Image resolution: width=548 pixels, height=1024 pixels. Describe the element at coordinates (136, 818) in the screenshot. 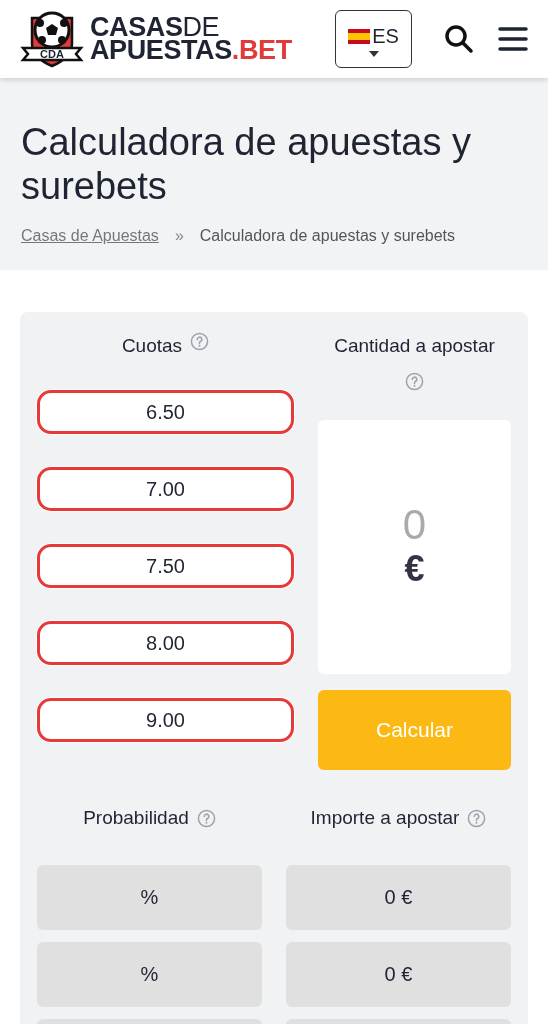

I see `probability-label: Probabilidad` at that location.